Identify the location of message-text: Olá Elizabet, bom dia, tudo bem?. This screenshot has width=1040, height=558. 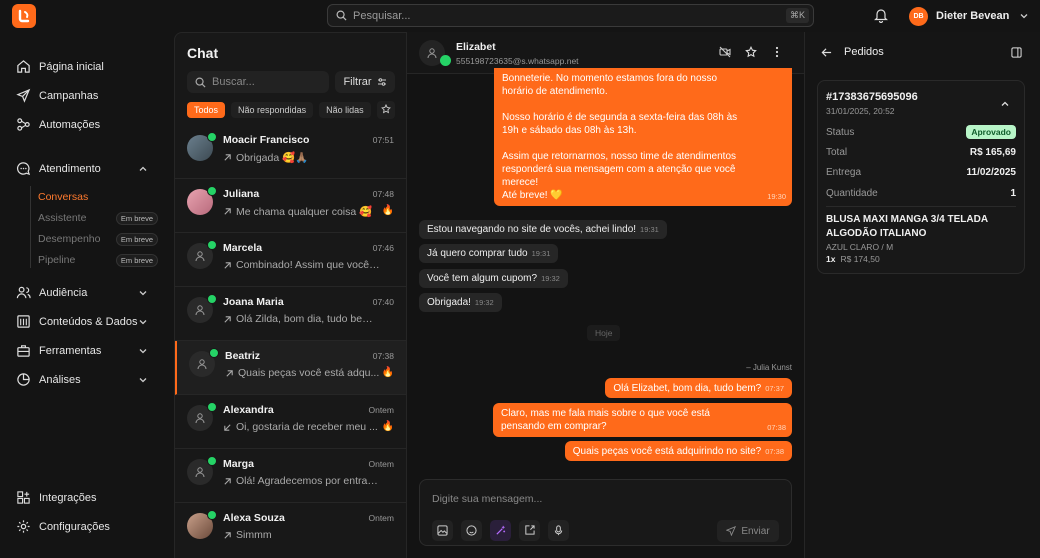
(687, 388).